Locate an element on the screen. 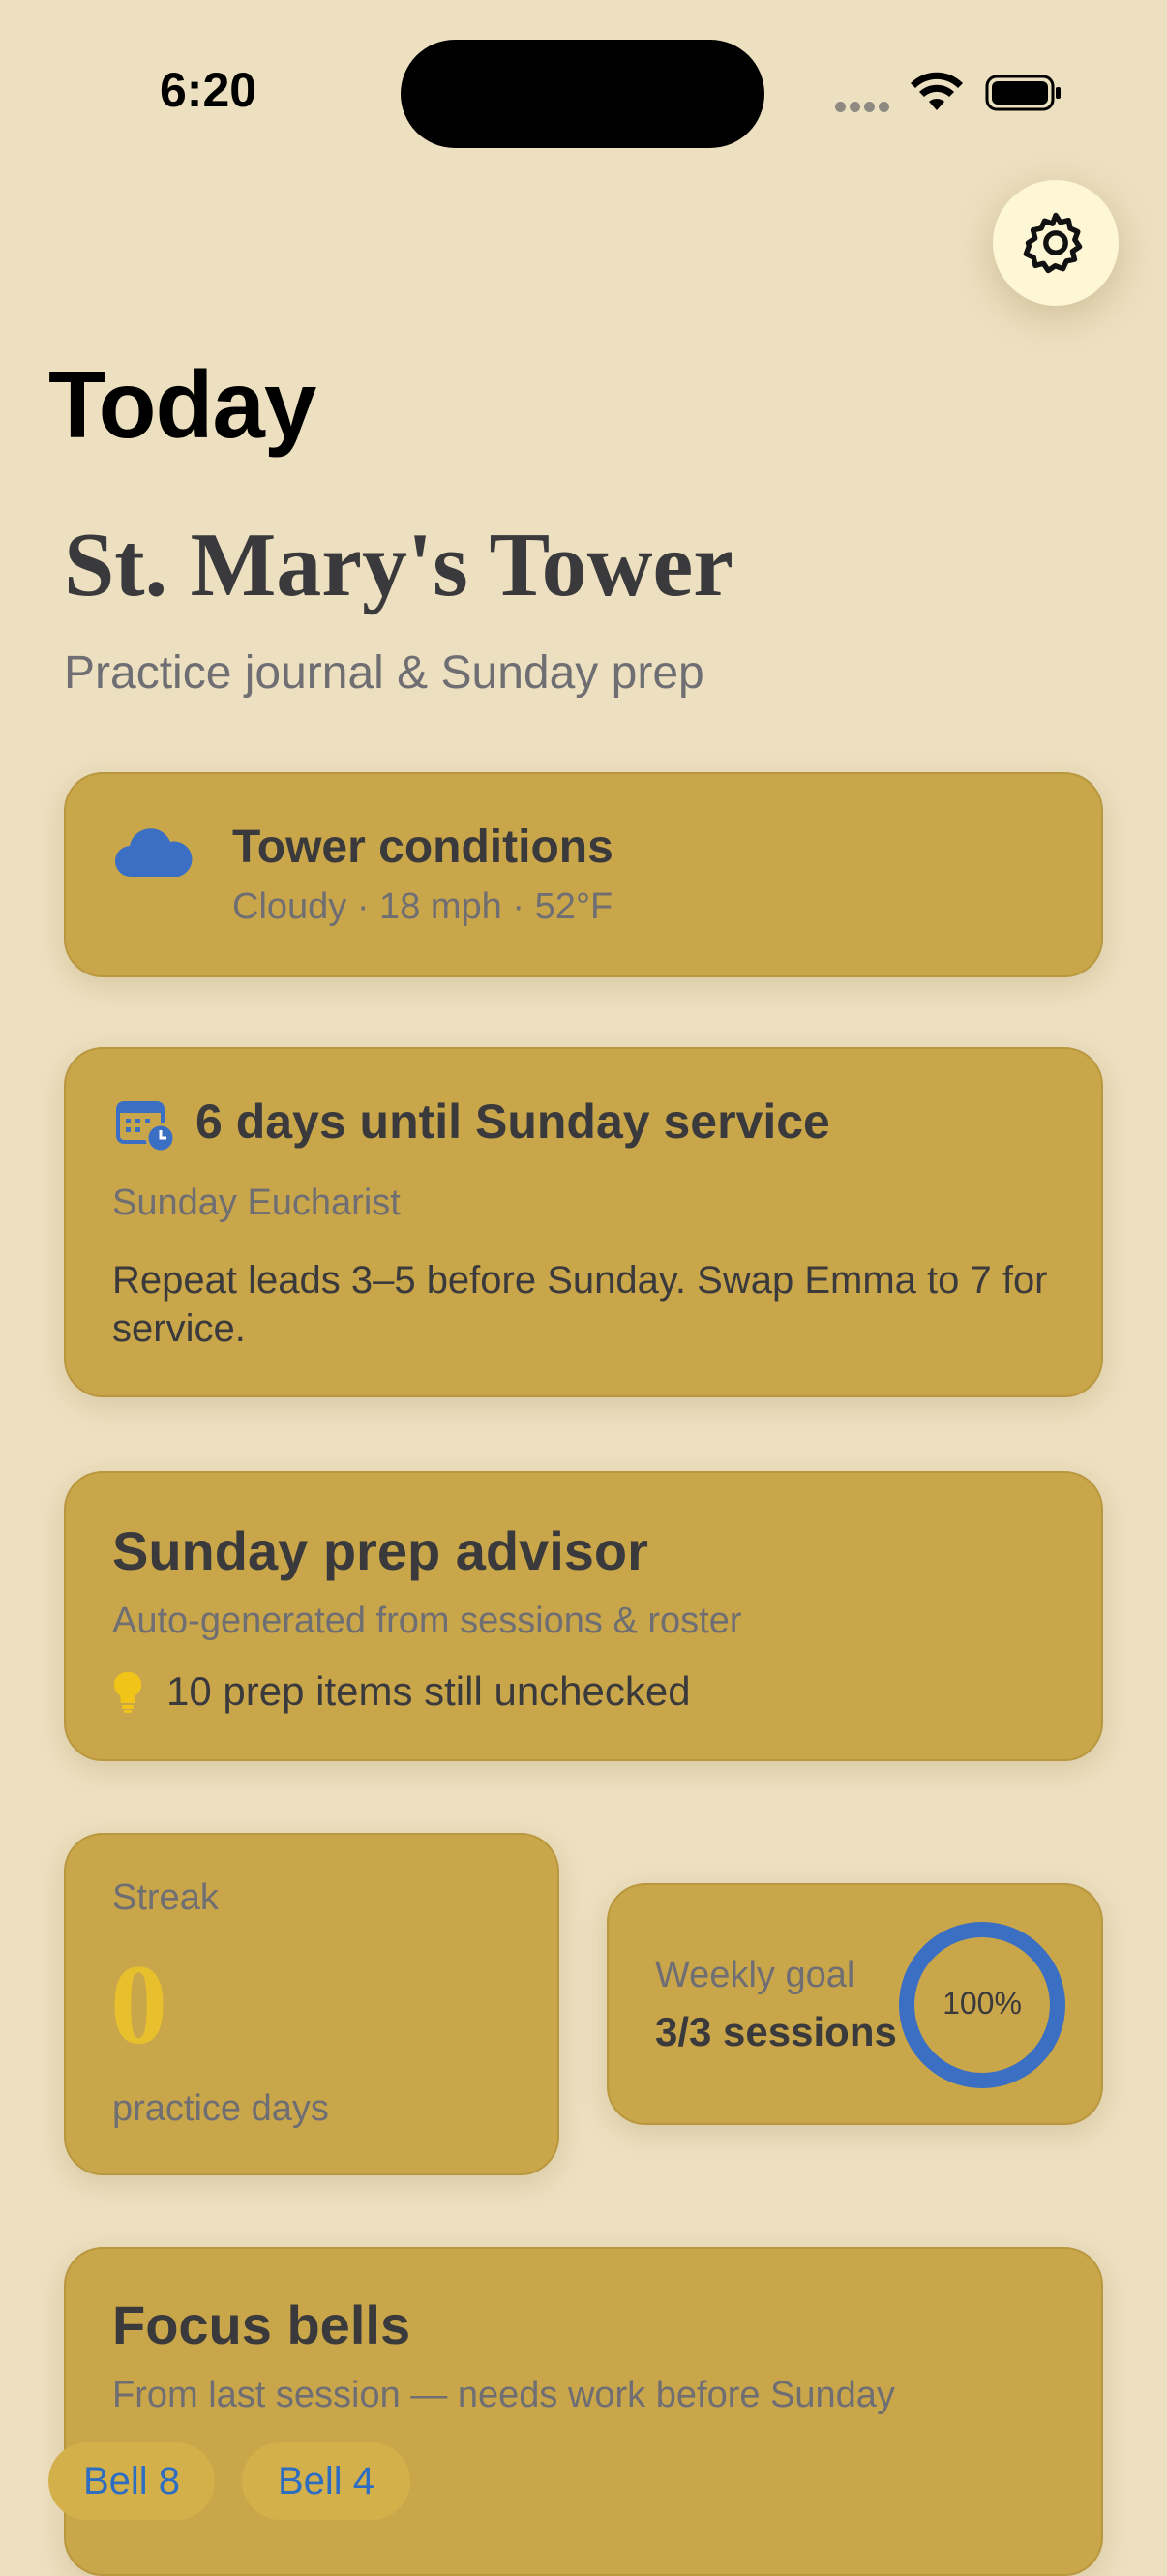 Image resolution: width=1167 pixels, height=2576 pixels. conditions-title: Tower conditions is located at coordinates (422, 847).